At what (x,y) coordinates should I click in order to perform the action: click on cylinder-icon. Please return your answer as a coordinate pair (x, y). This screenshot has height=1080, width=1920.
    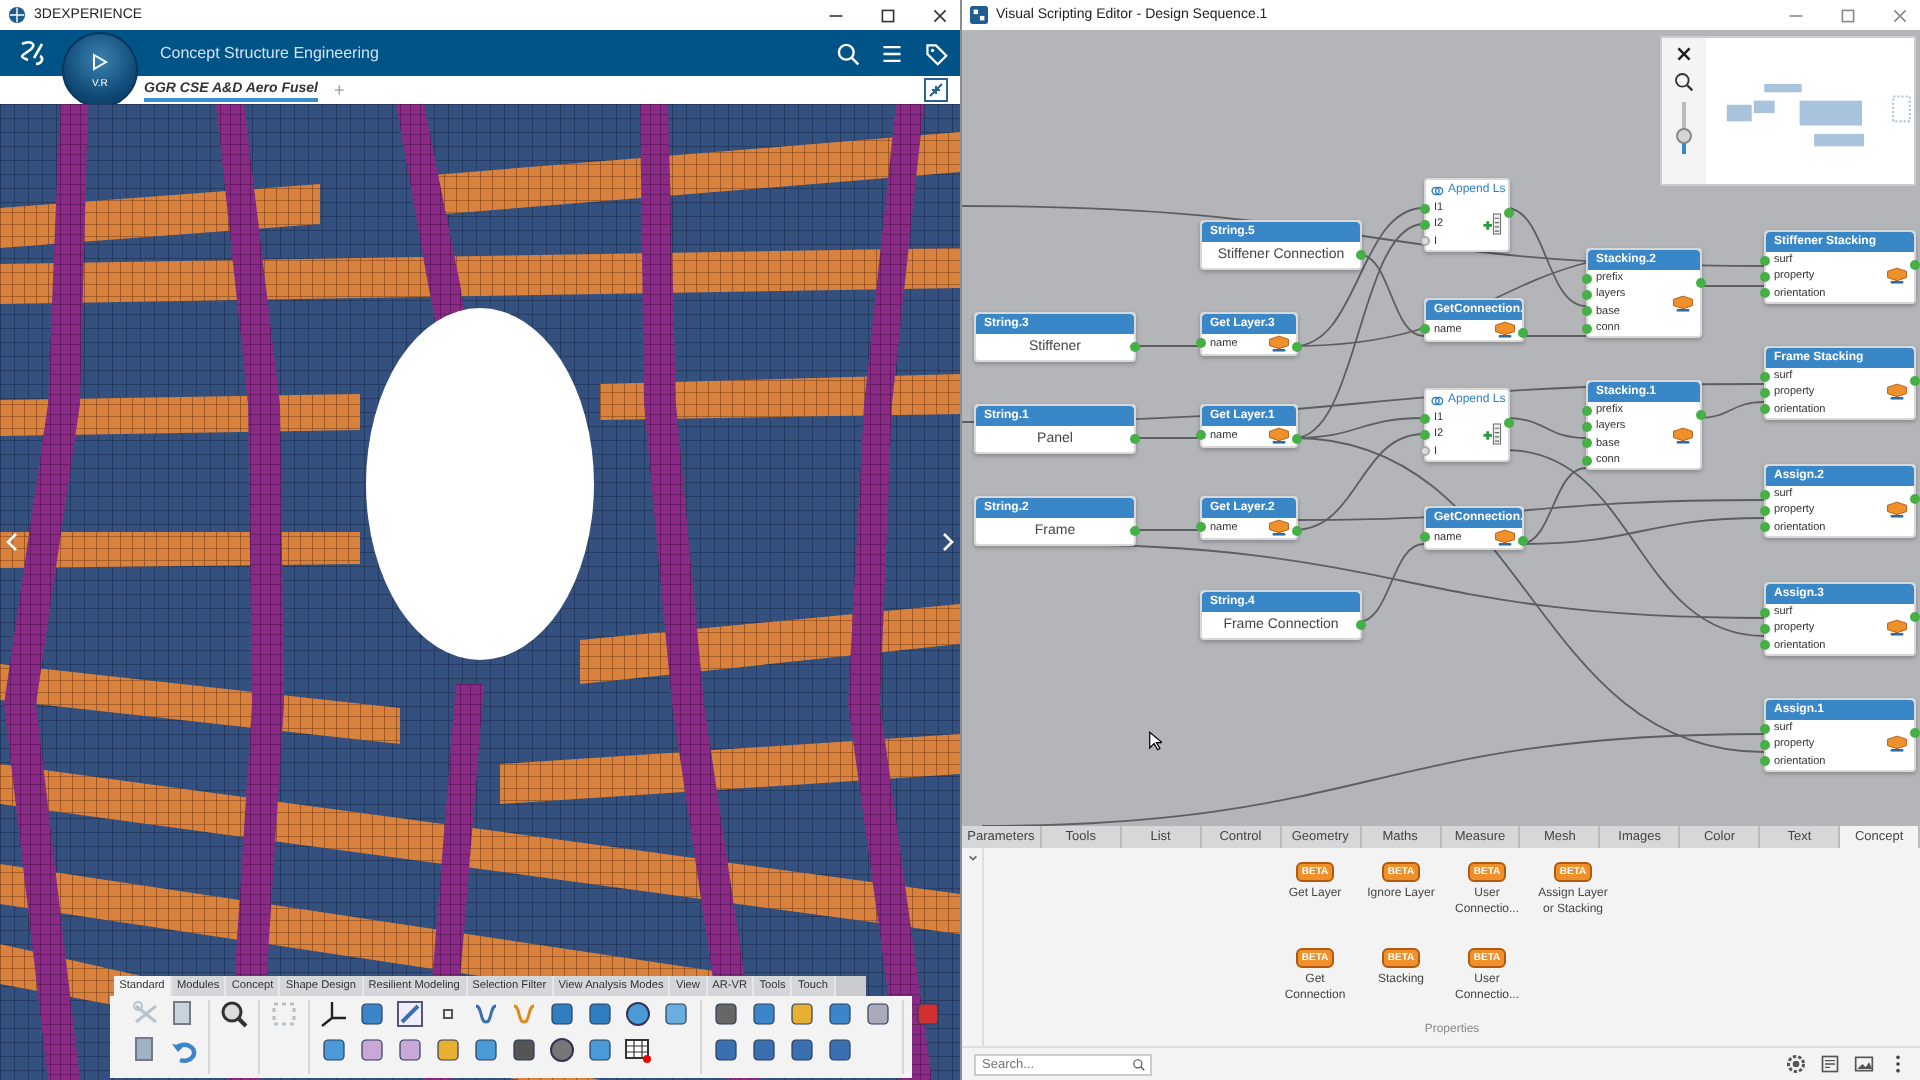
    Looking at the image, I should click on (562, 1014).